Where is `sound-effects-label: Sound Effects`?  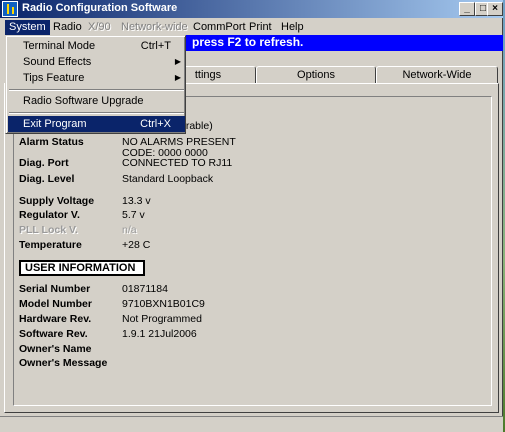
sound-effects-label: Sound Effects is located at coordinates (57, 62).